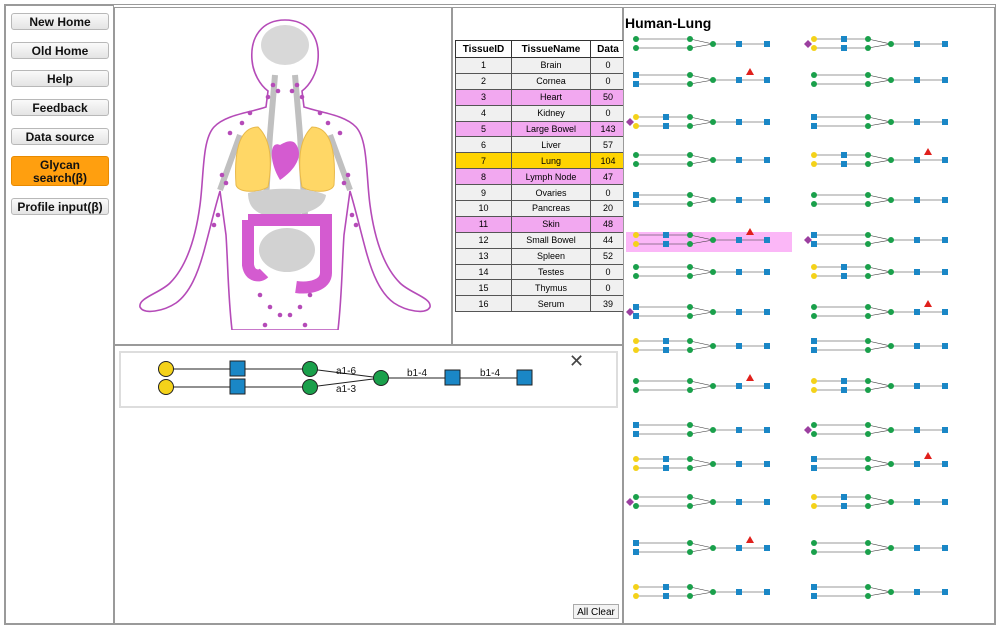  Describe the element at coordinates (551, 256) in the screenshot. I see `table-cell-name: Spleen` at that location.